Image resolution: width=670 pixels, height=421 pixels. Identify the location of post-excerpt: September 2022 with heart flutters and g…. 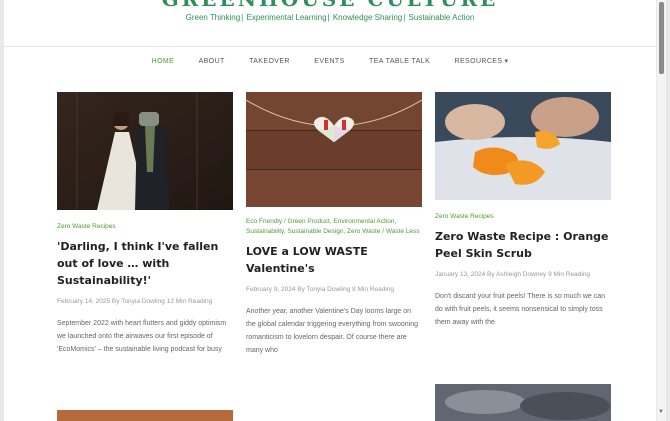
(142, 336).